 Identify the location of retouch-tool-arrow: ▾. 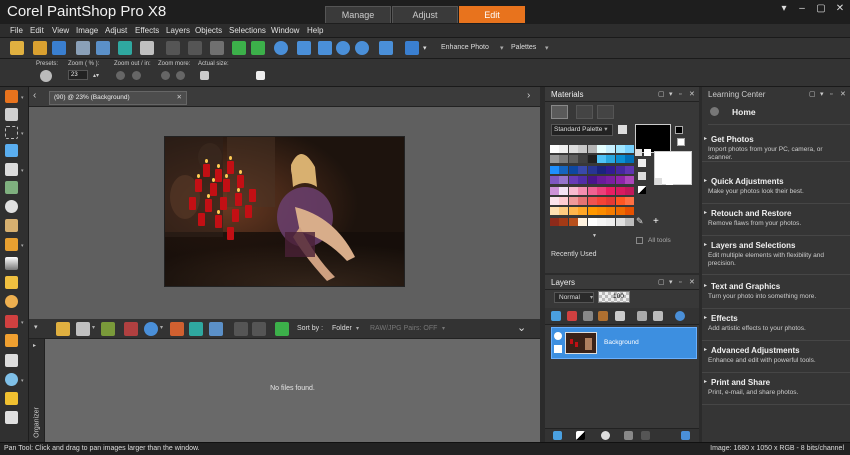
(22, 323).